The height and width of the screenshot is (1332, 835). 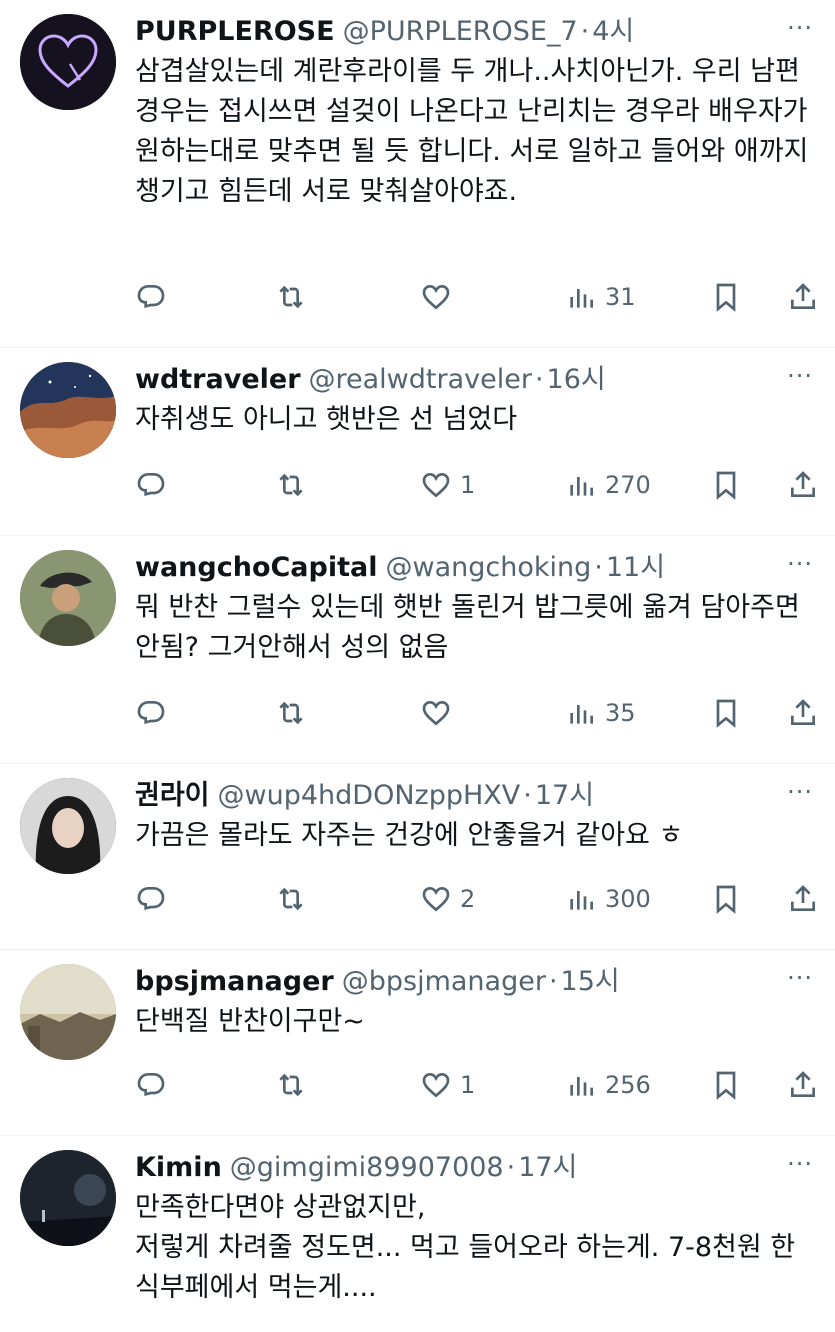 I want to click on timestamp: 11시, so click(x=635, y=568).